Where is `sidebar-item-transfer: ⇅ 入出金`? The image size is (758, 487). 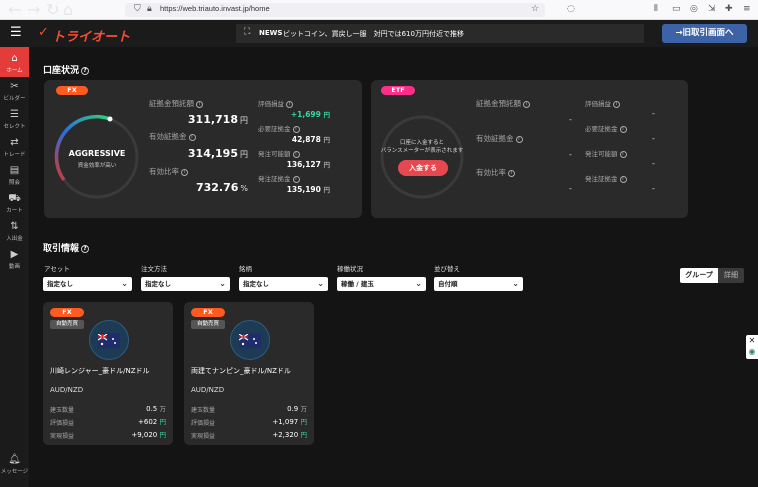 sidebar-item-transfer: ⇅ 入出金 is located at coordinates (14, 232).